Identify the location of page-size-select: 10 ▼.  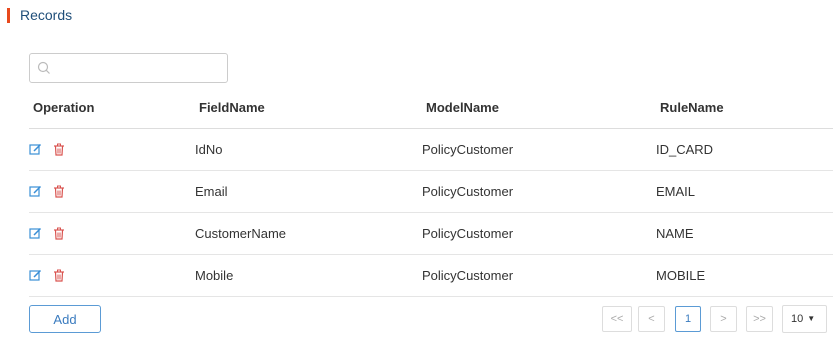
(804, 319).